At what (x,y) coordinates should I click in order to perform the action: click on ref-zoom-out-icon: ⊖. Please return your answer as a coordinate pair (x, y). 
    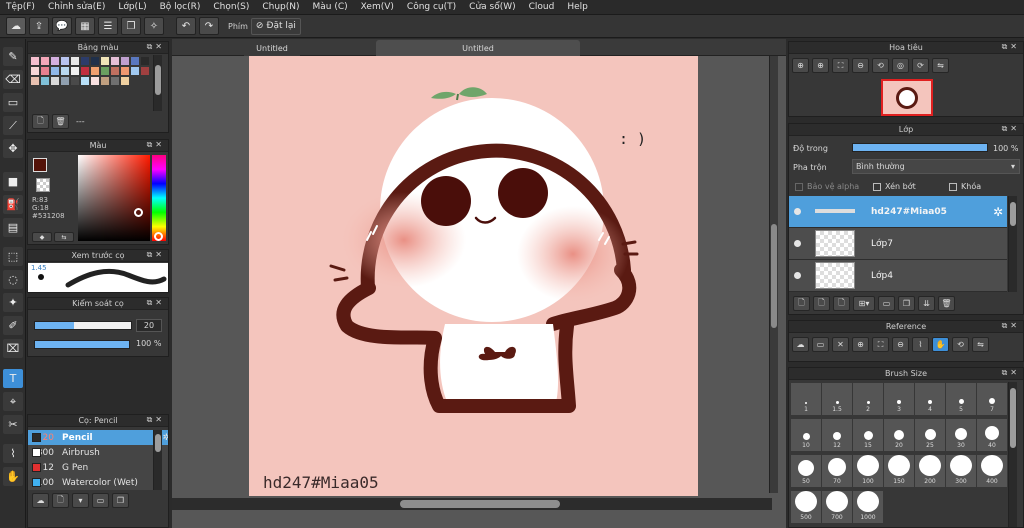
    Looking at the image, I should click on (900, 344).